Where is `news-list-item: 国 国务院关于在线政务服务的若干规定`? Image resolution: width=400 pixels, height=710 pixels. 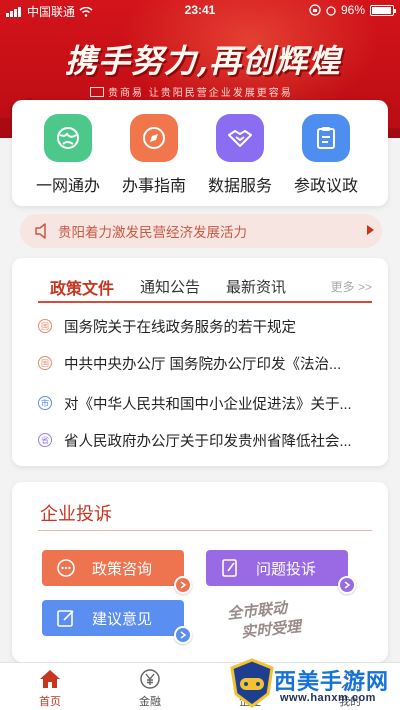
news-list-item: 国 国务院关于在线政务服务的若干规定 is located at coordinates (203, 326).